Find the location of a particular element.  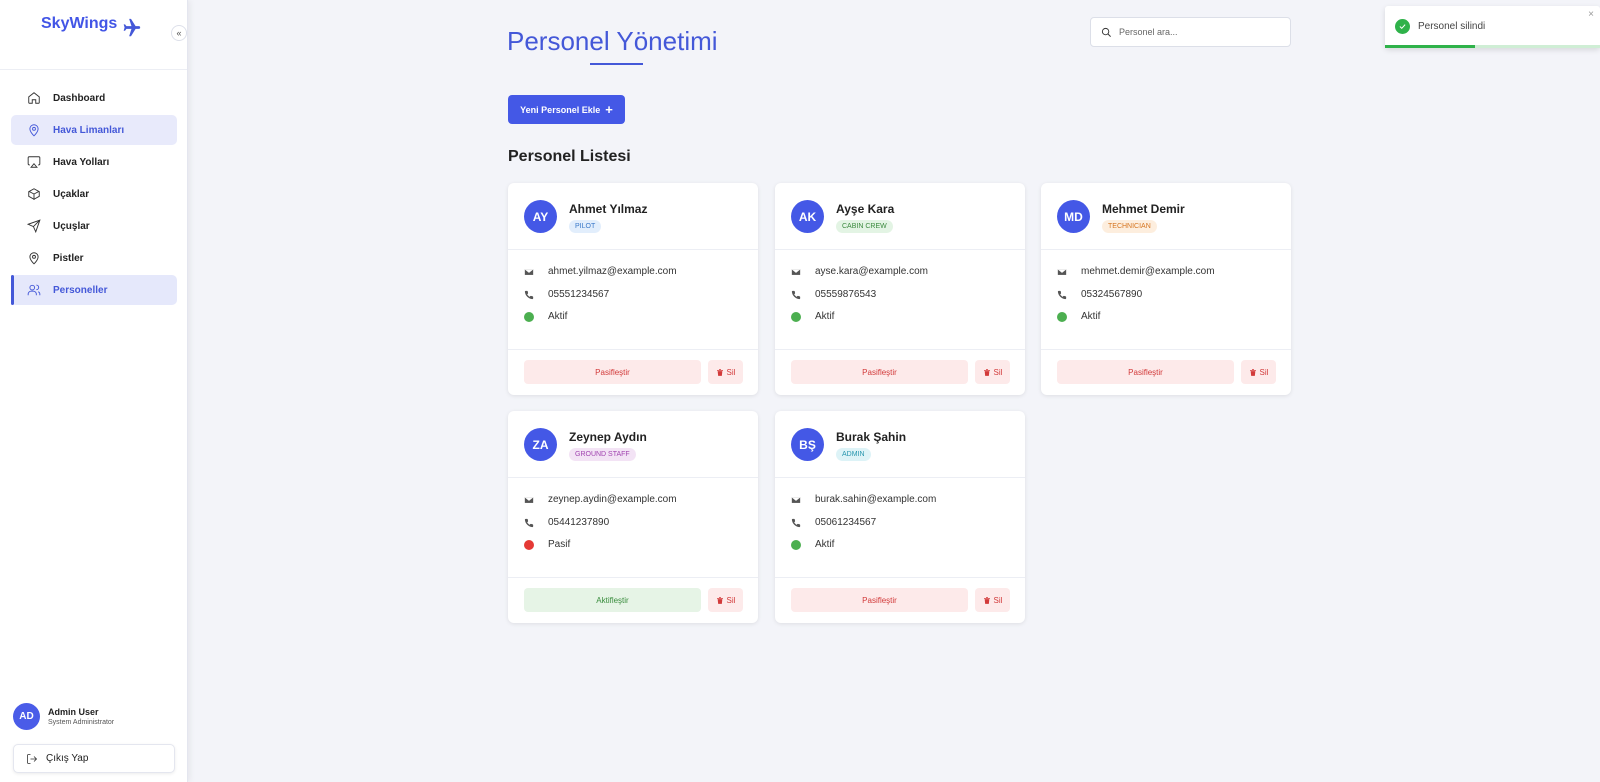

avatar: AD is located at coordinates (26, 716).